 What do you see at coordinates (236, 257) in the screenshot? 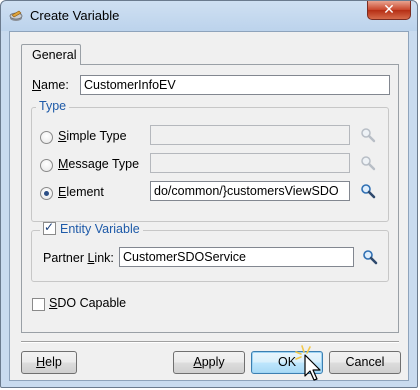
I see `partner-link-field: CustomerSDOService` at bounding box center [236, 257].